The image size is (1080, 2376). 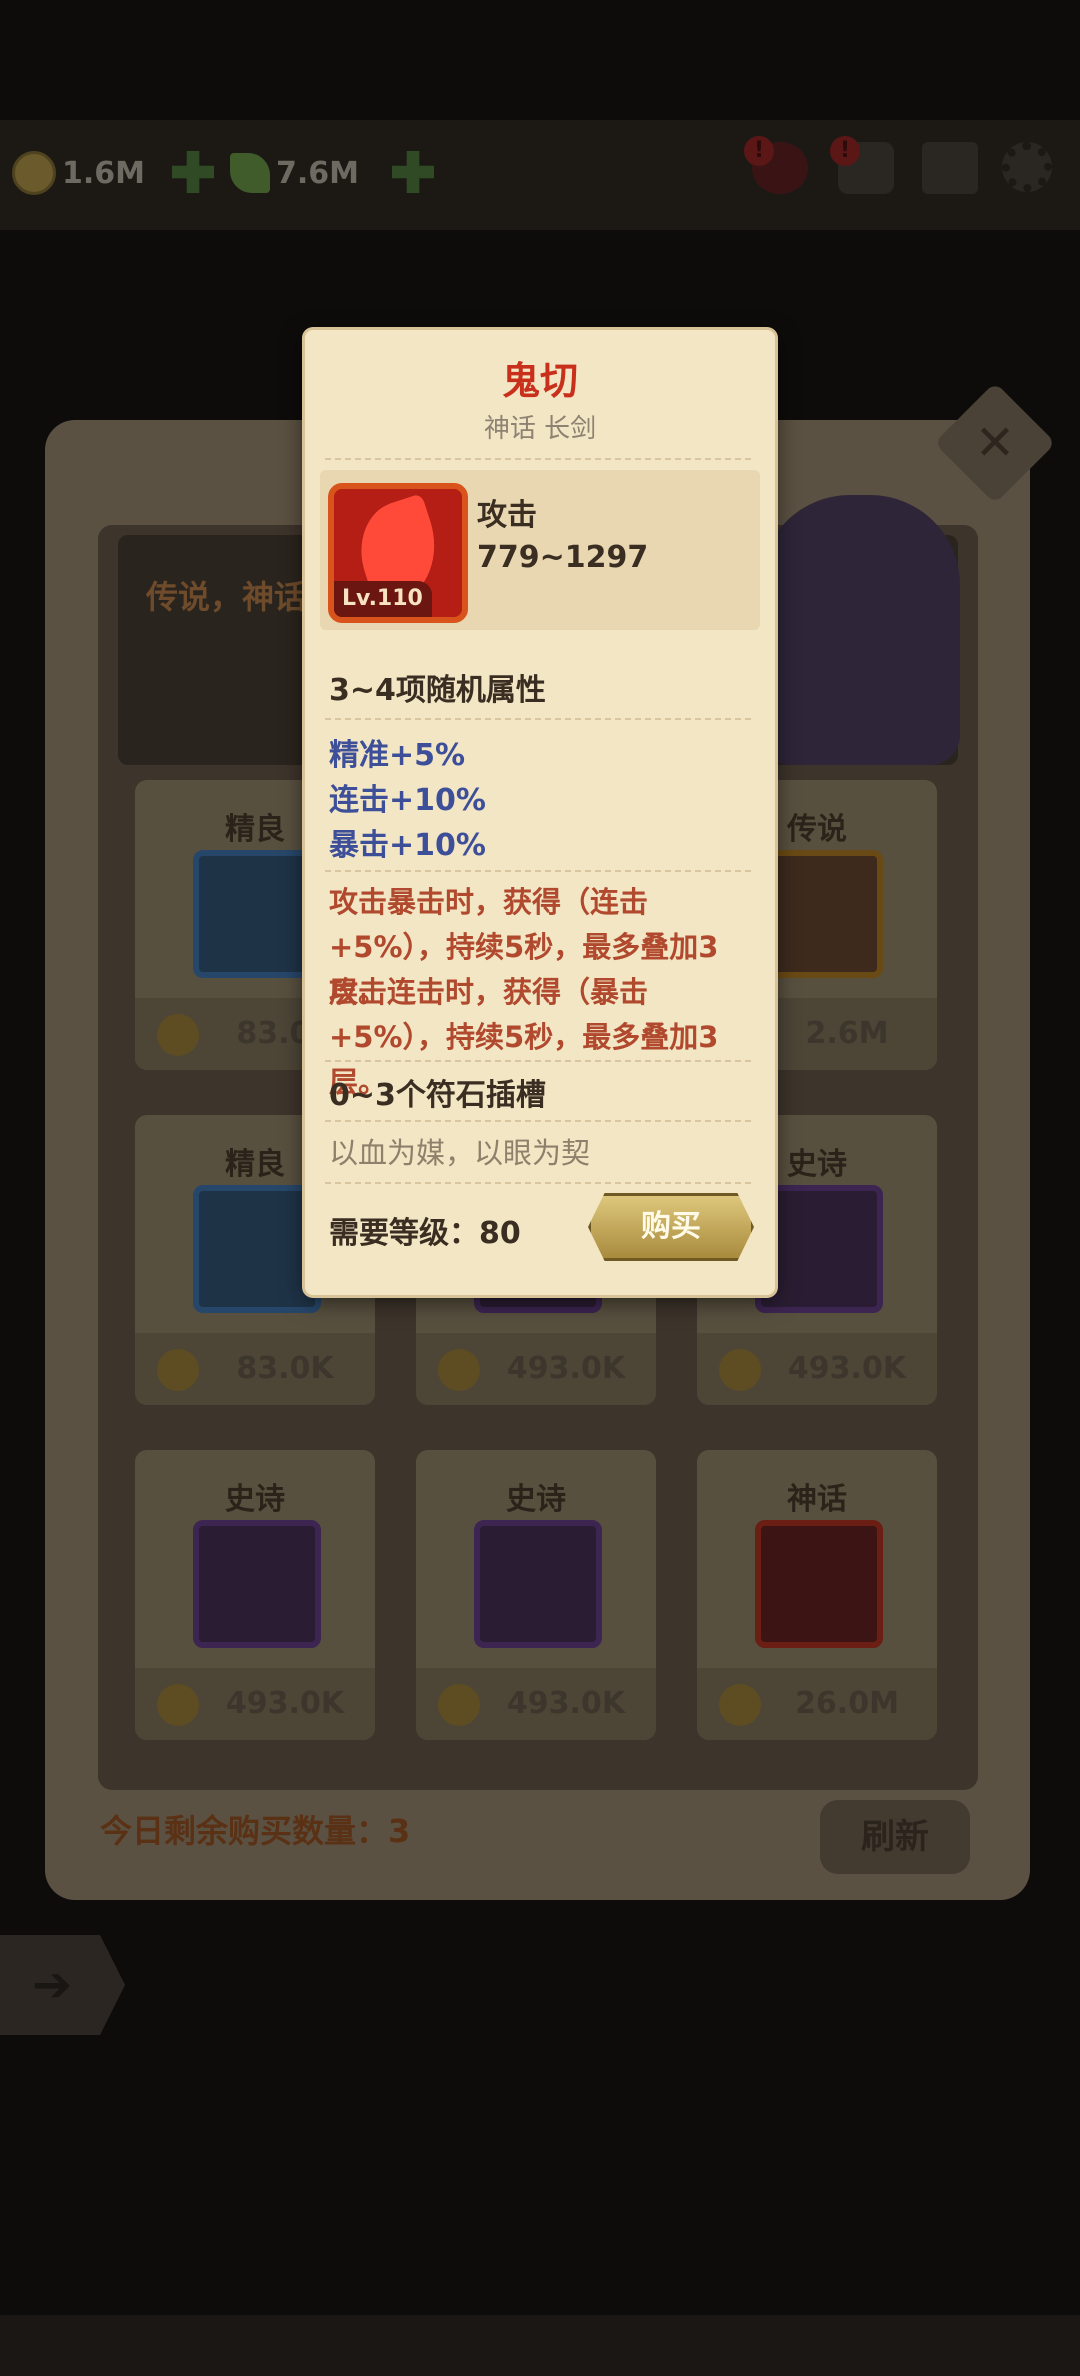 What do you see at coordinates (1027, 167) in the screenshot?
I see `settings-gear-icon` at bounding box center [1027, 167].